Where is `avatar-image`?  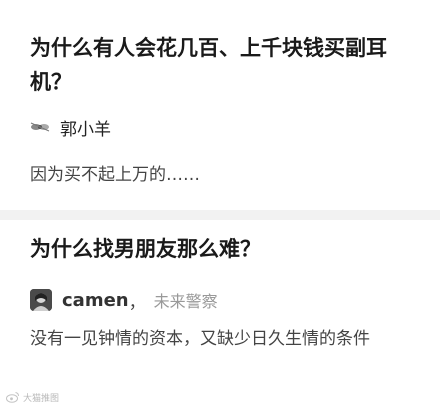 avatar-image is located at coordinates (41, 300).